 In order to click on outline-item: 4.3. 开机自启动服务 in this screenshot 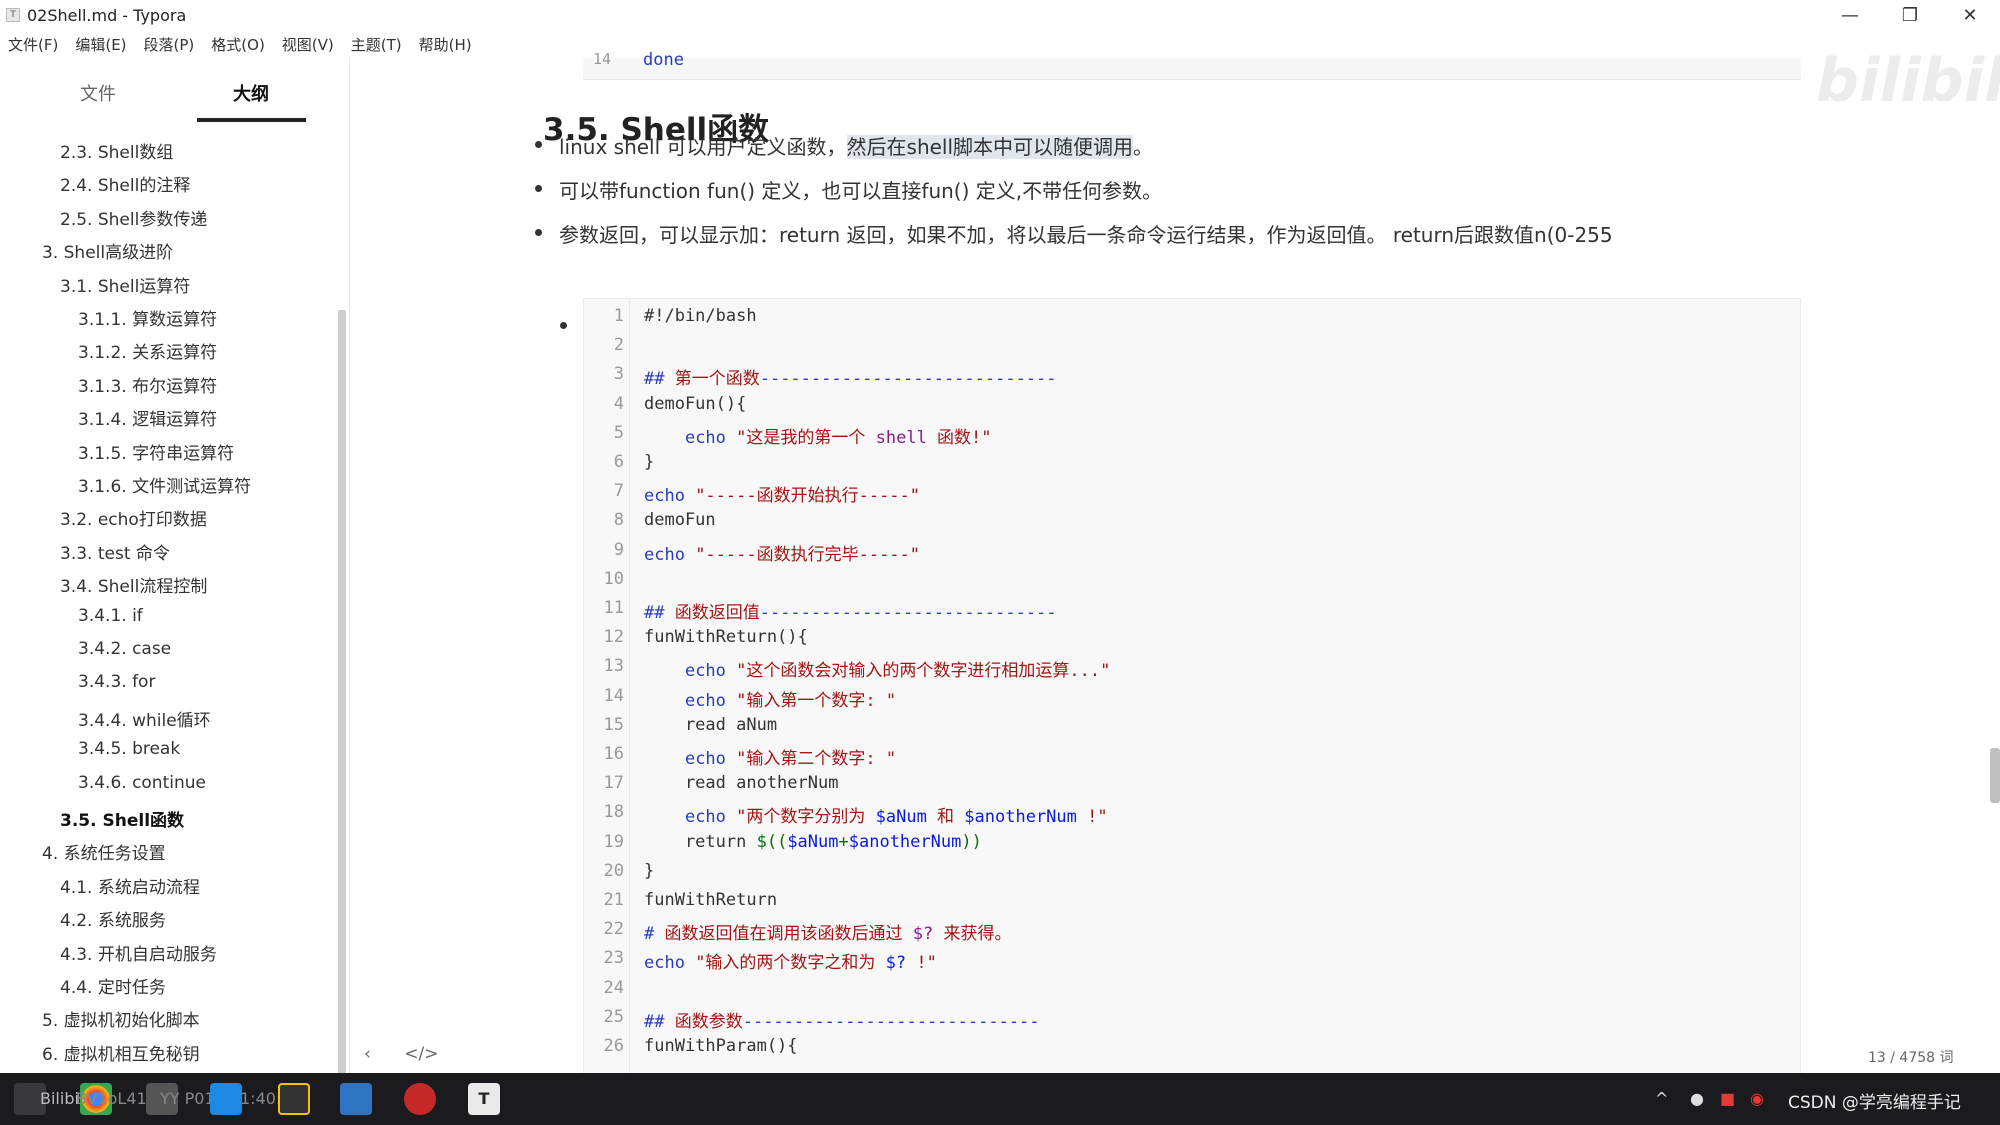, I will do `click(138, 952)`.